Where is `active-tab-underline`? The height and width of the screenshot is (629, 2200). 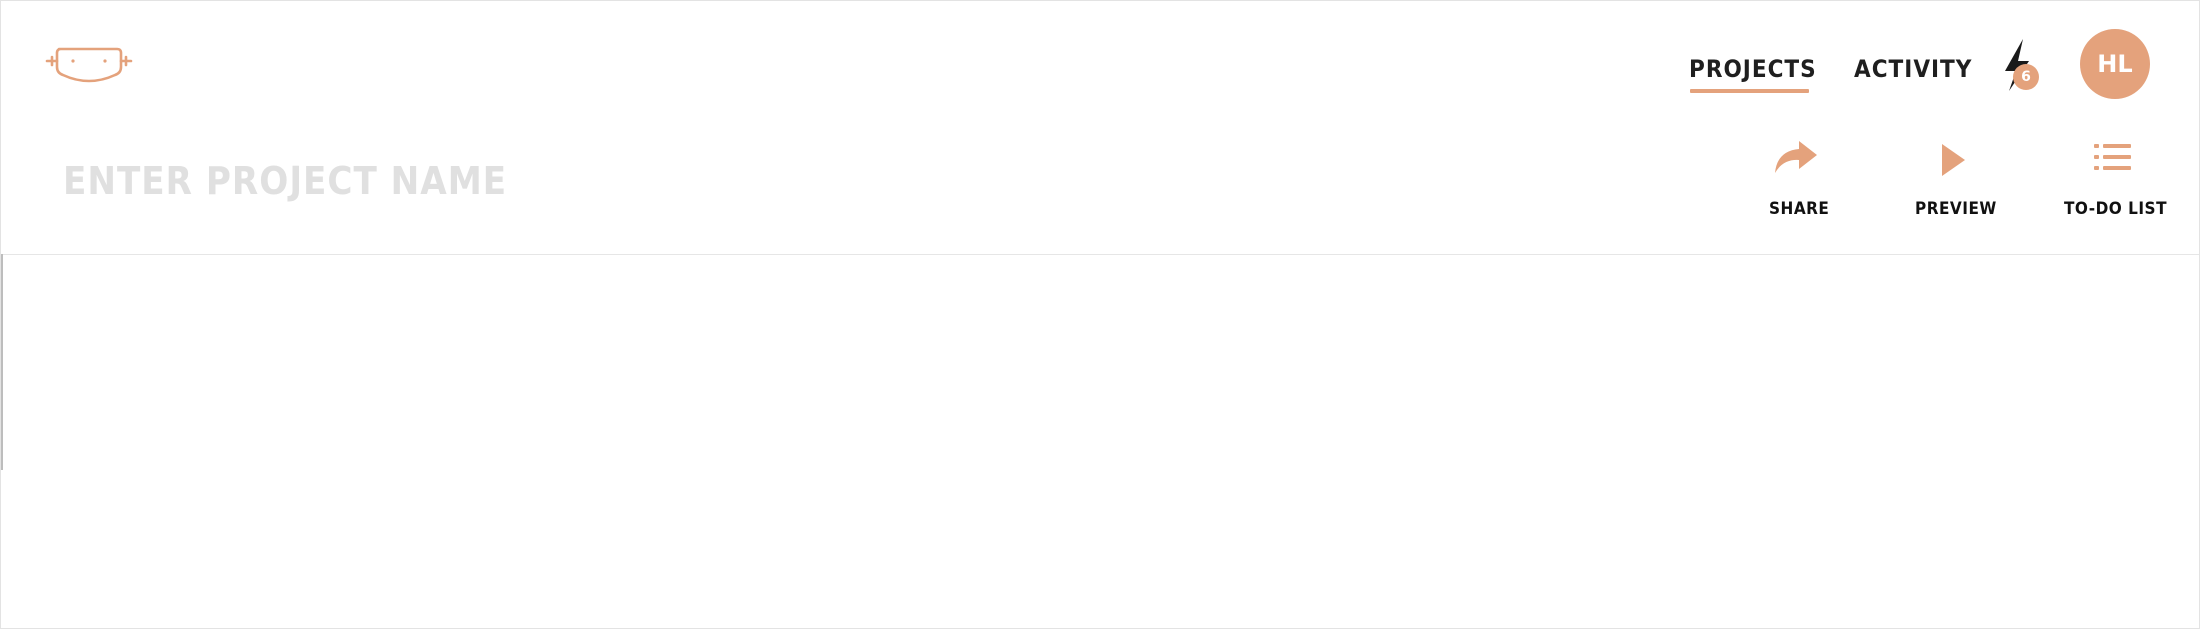 active-tab-underline is located at coordinates (1749, 91).